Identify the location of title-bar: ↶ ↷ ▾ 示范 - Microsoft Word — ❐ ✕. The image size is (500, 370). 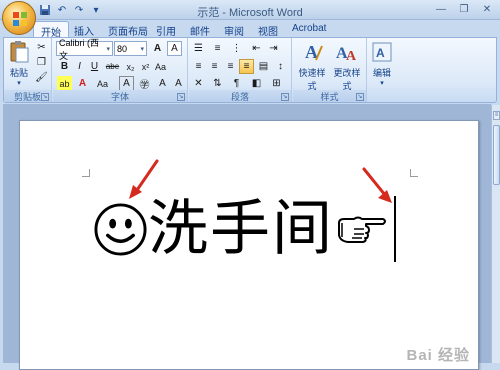
(250, 10).